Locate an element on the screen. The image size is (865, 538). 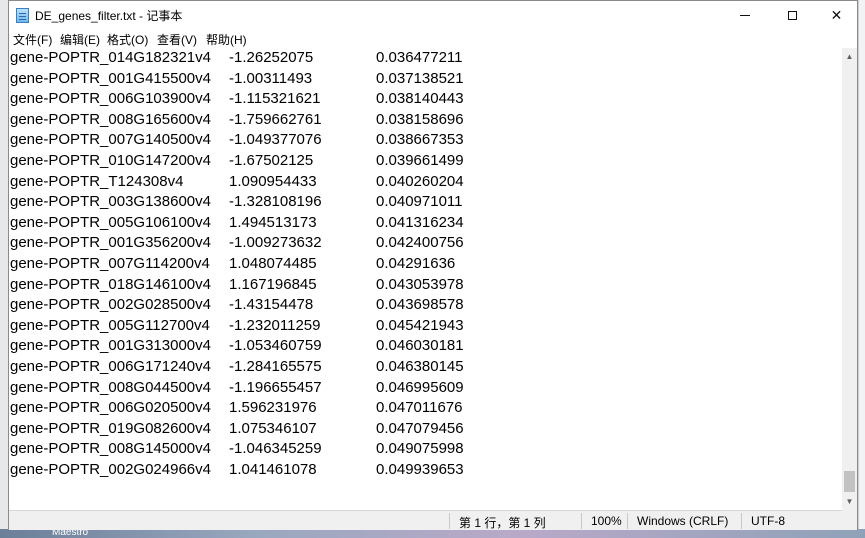
p-value: 0.046995609 is located at coordinates (420, 387).